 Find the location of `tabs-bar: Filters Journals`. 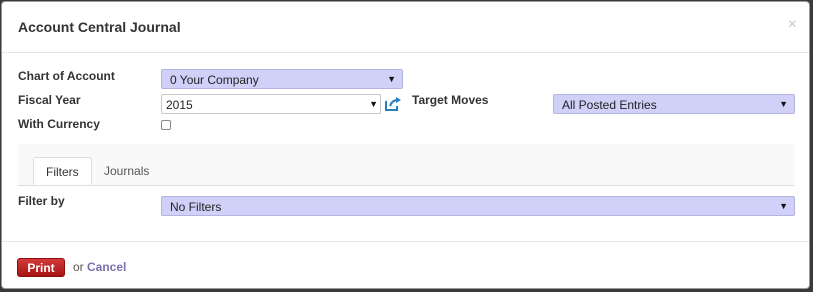

tabs-bar: Filters Journals is located at coordinates (406, 165).